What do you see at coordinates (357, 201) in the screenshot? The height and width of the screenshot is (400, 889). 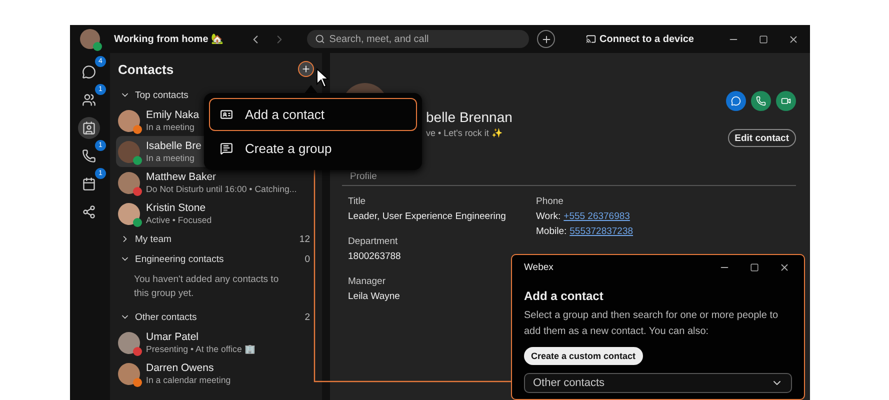 I see `field-label: Title` at bounding box center [357, 201].